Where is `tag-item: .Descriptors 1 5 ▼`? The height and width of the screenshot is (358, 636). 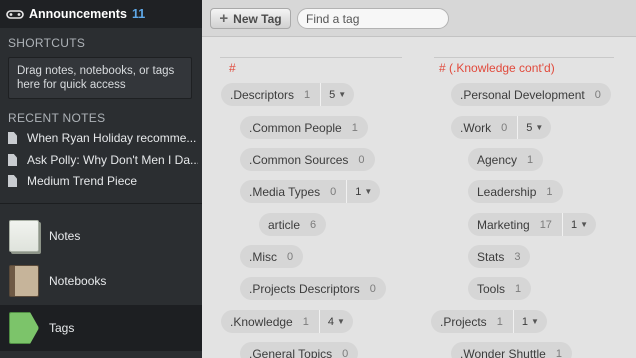 tag-item: .Descriptors 1 5 ▼ is located at coordinates (288, 94).